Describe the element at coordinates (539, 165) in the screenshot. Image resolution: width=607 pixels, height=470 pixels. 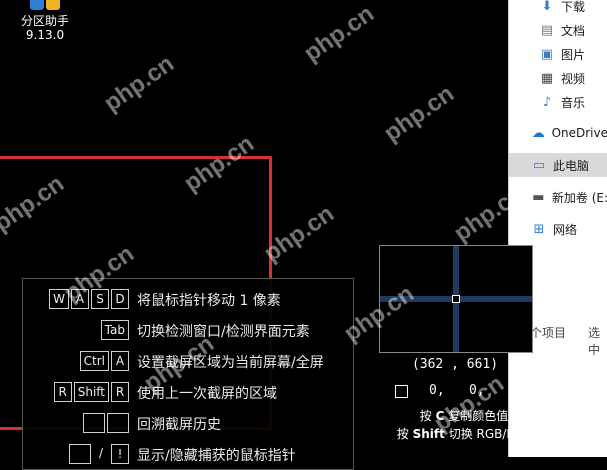
I see `computer-icon: ▭` at that location.